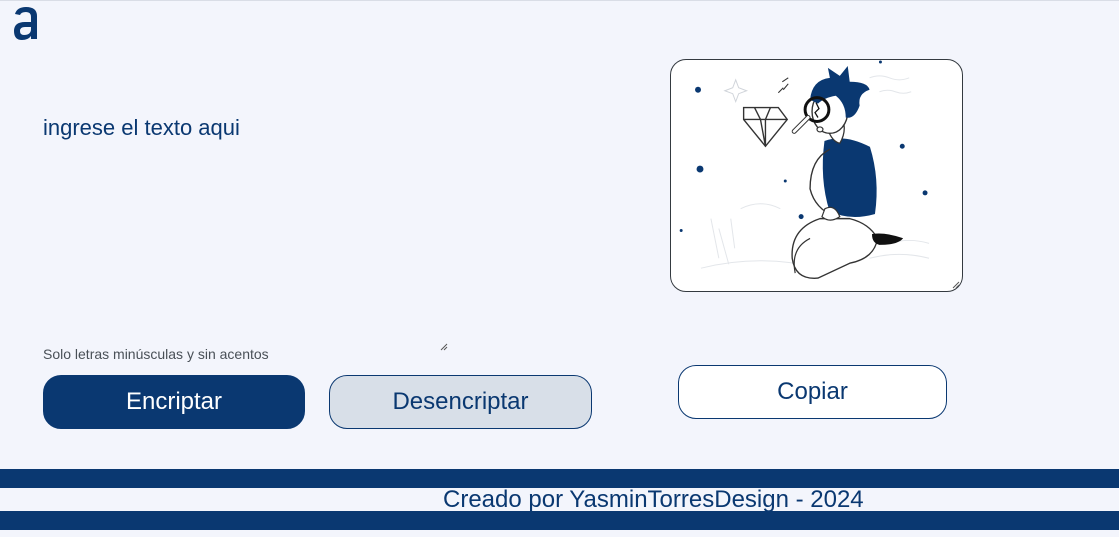 This screenshot has height=537, width=1119. I want to click on copy-button: Copiar, so click(812, 392).